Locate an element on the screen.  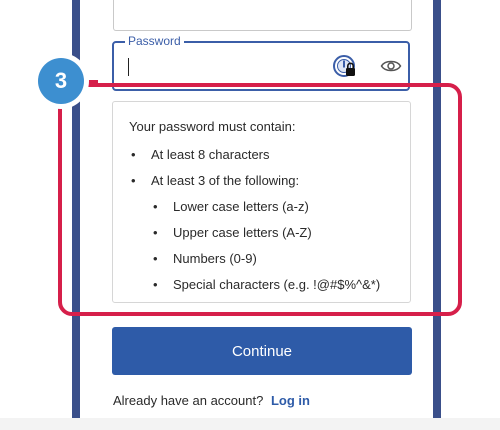
requirement-item: • At least 3 of the following: is located at coordinates (215, 180).